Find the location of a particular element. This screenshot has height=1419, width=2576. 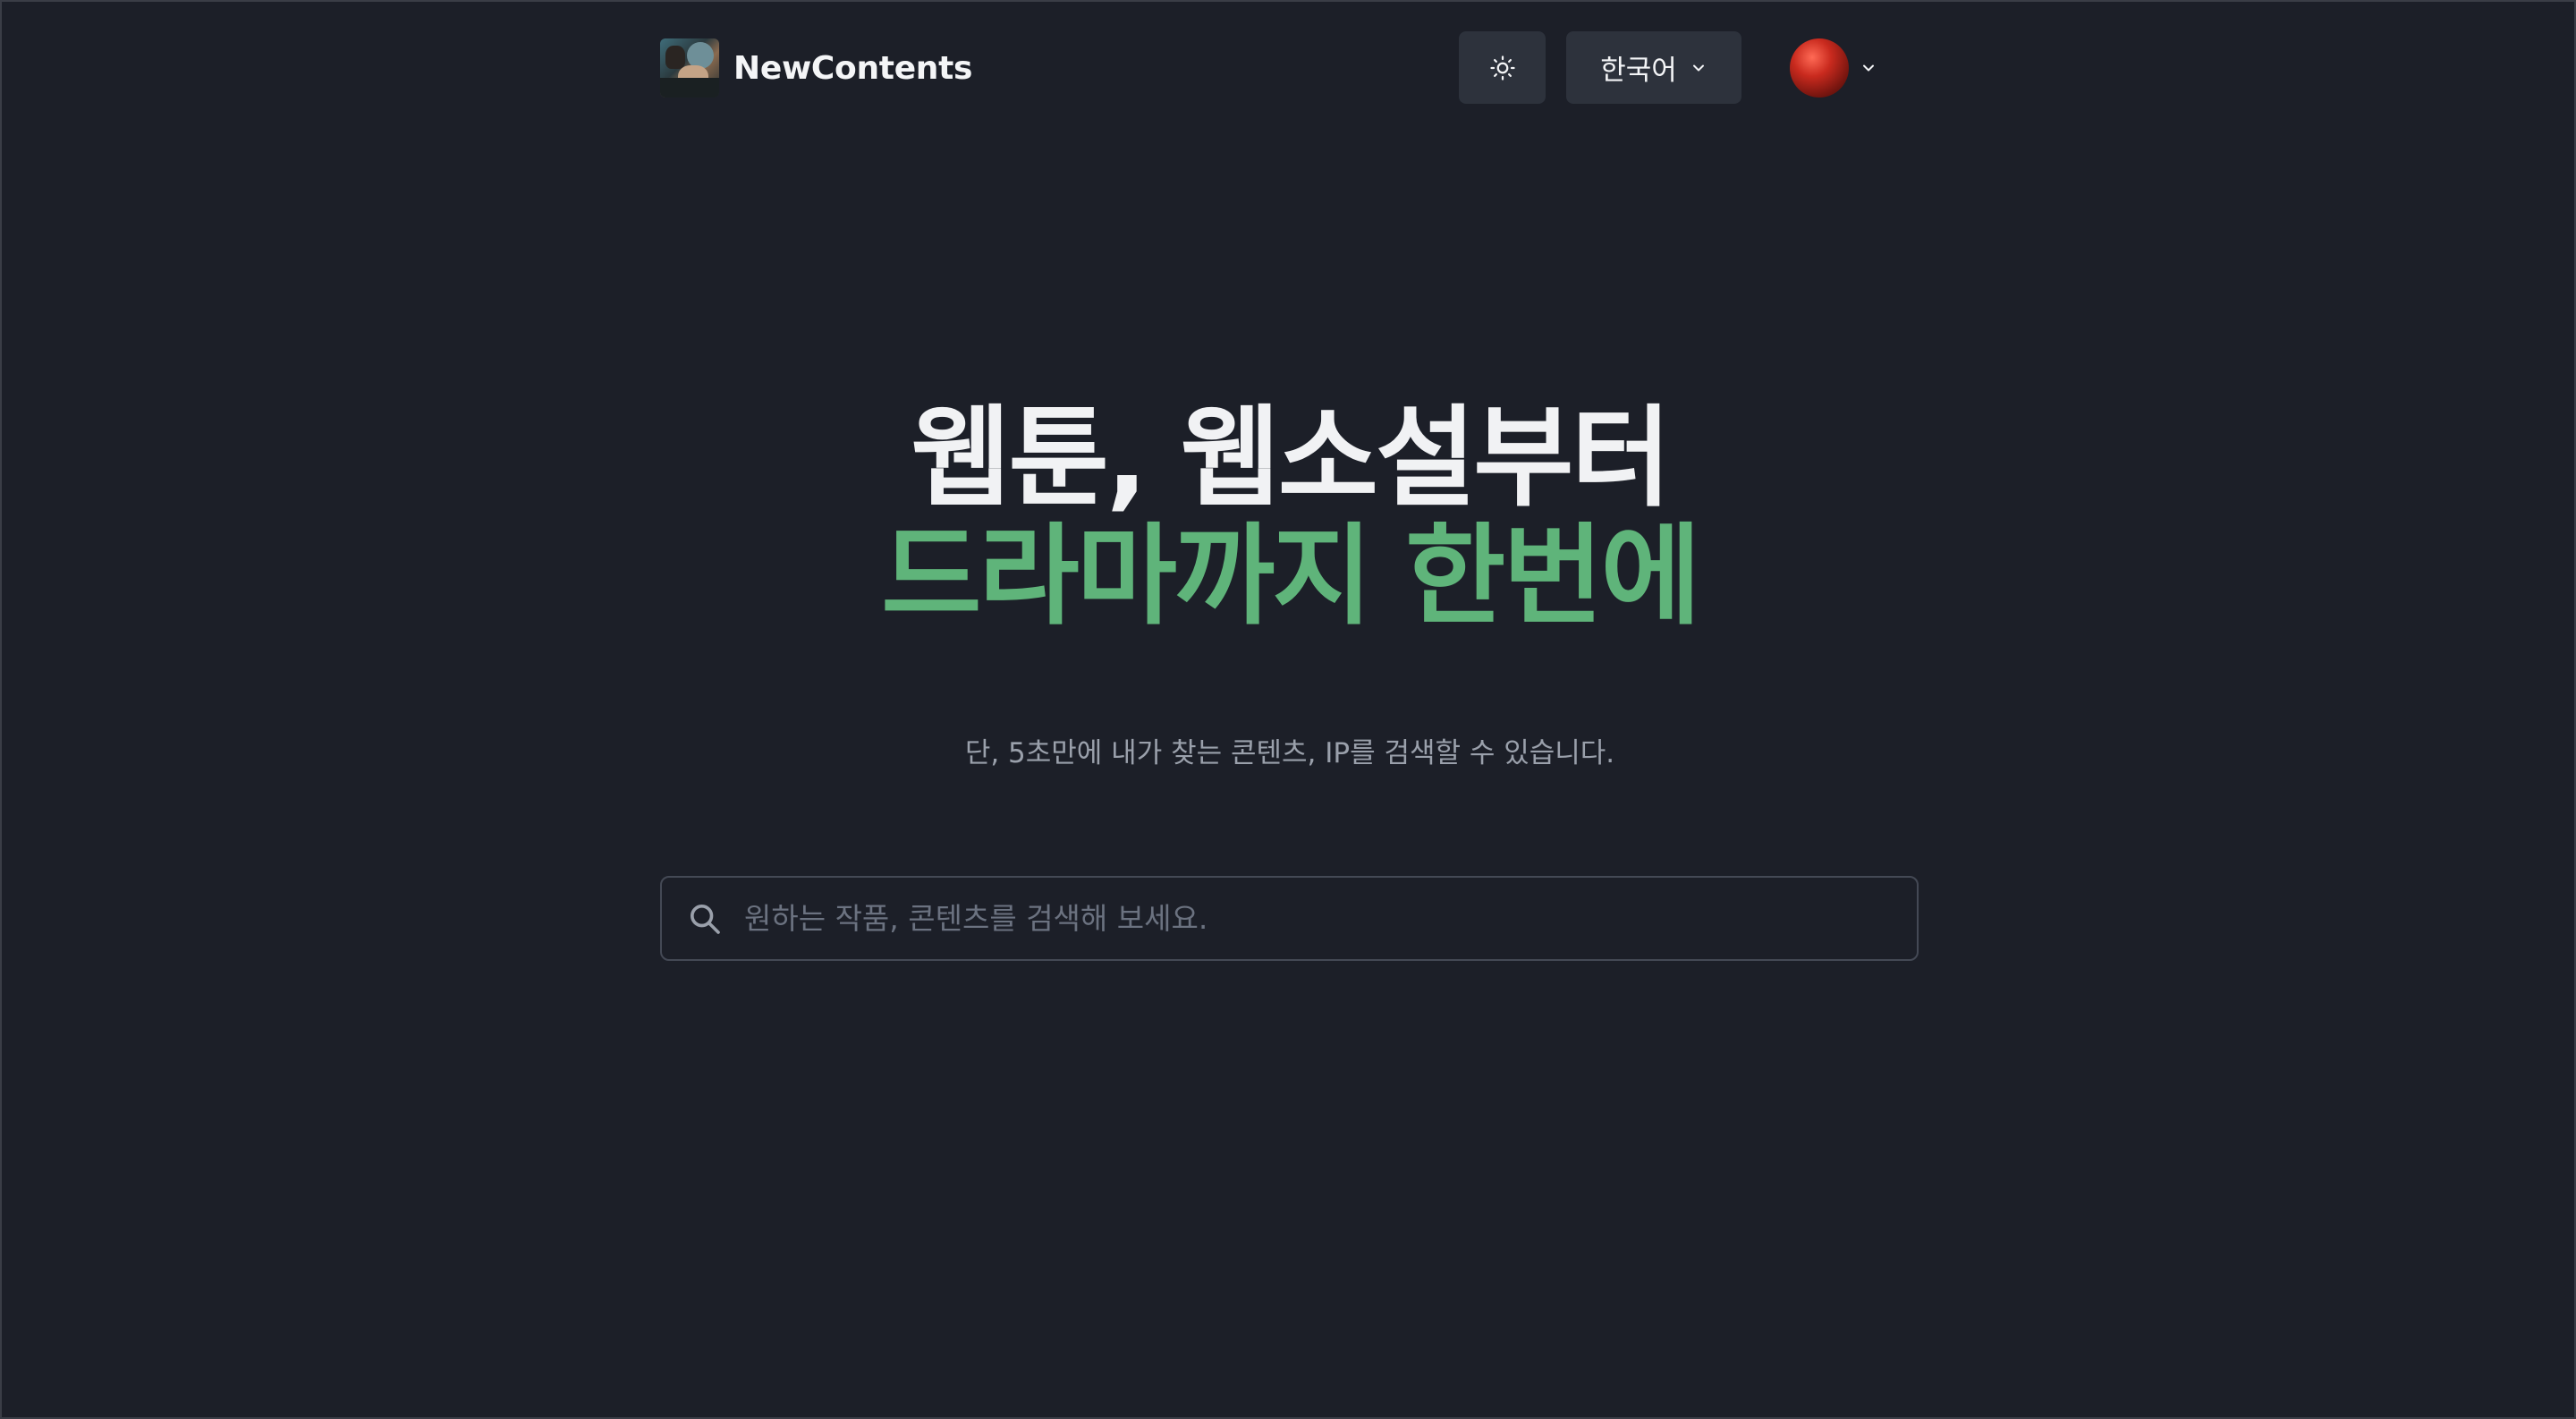

sun-icon is located at coordinates (1502, 68).